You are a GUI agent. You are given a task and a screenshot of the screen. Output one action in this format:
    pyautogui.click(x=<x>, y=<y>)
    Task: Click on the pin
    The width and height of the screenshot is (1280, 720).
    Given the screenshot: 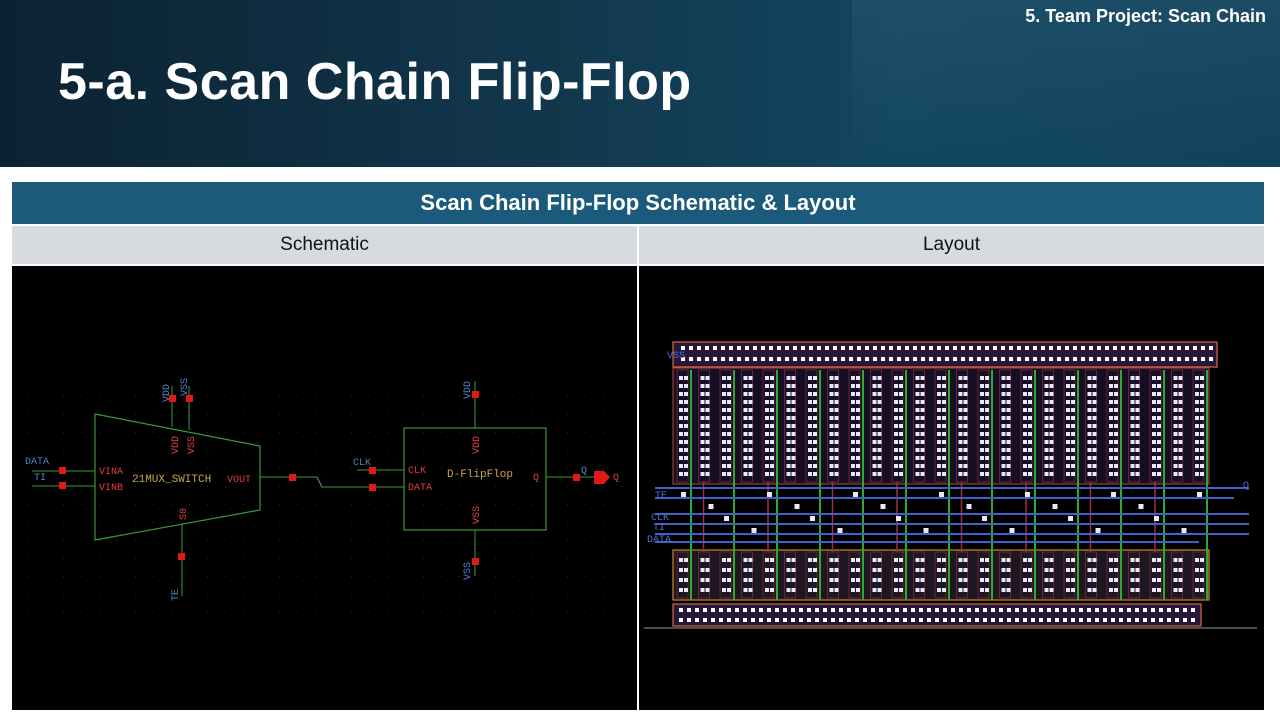 What is the action you would take?
    pyautogui.click(x=181, y=556)
    